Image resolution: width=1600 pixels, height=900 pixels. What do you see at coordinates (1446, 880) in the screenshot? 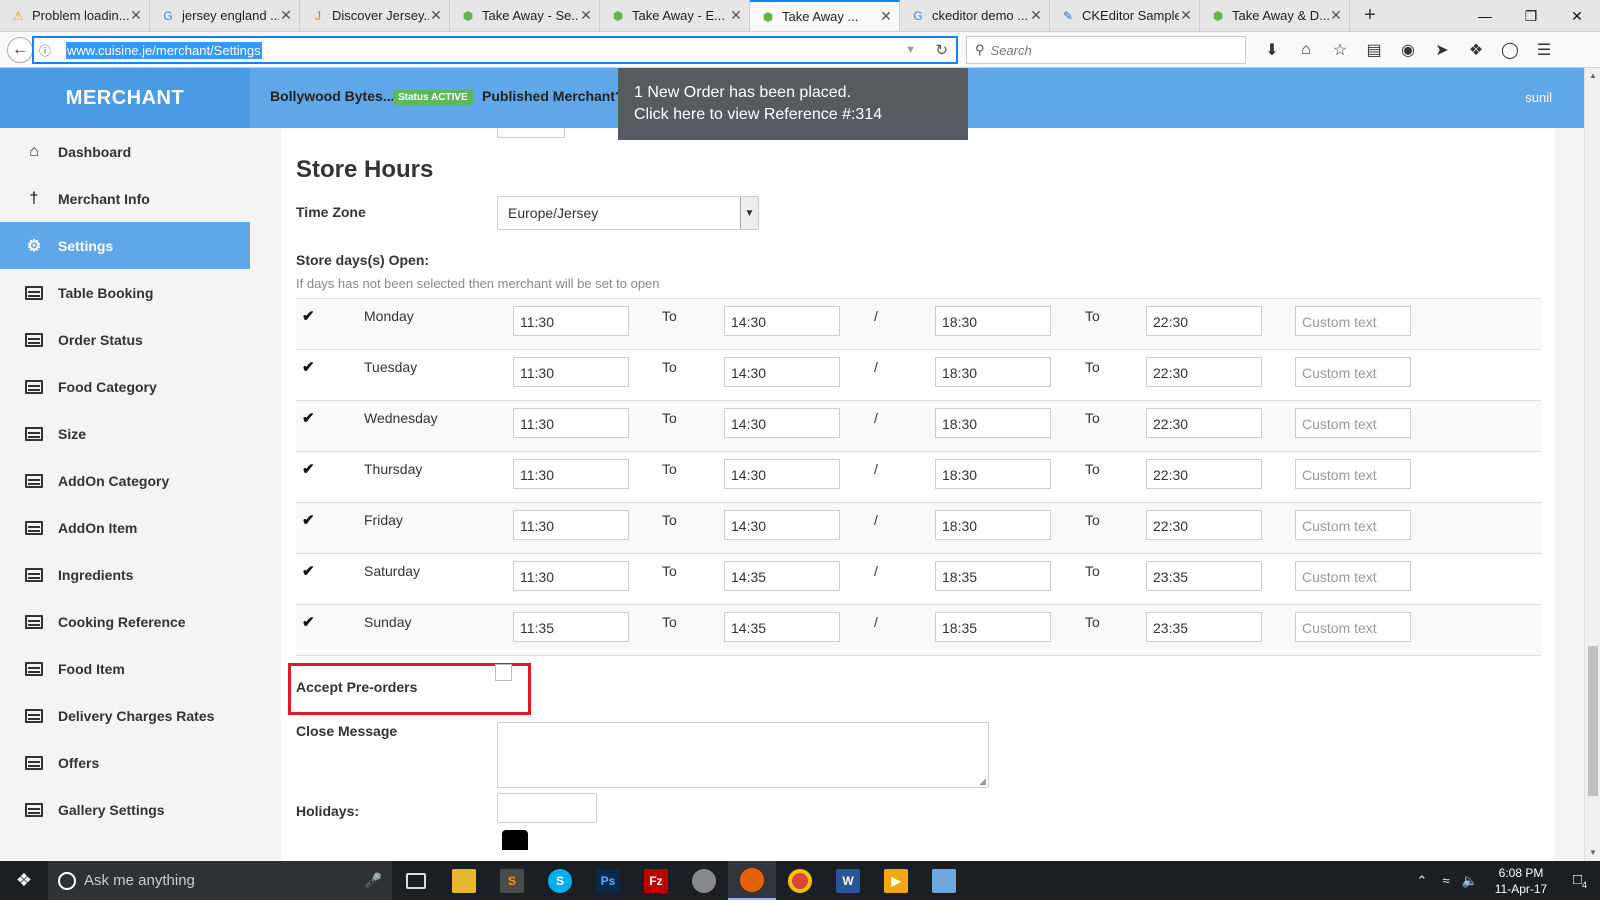
I see `wifi-icon: ≈` at bounding box center [1446, 880].